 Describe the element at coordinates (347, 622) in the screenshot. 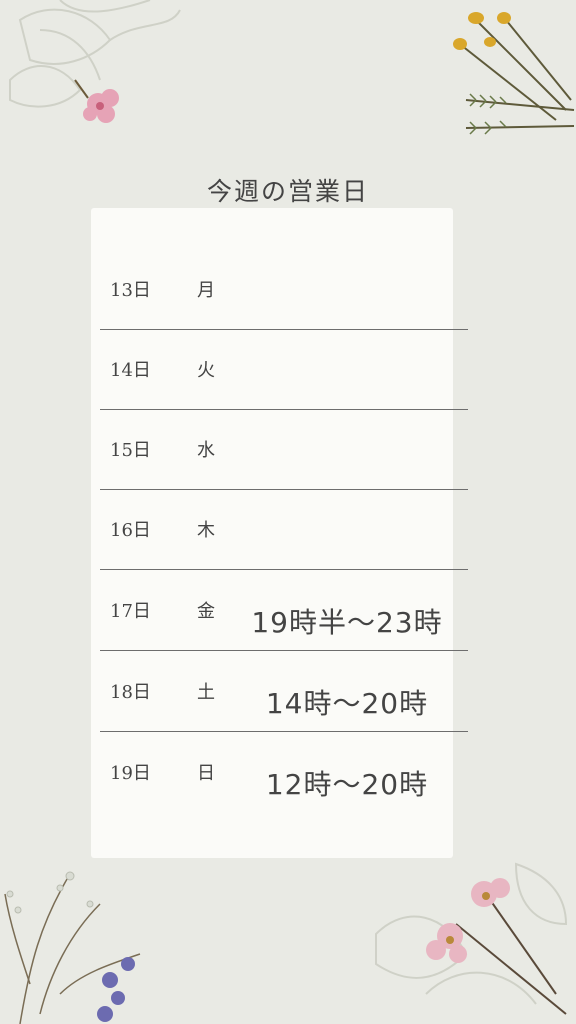

I see `business-hours: 19時半～23時` at that location.